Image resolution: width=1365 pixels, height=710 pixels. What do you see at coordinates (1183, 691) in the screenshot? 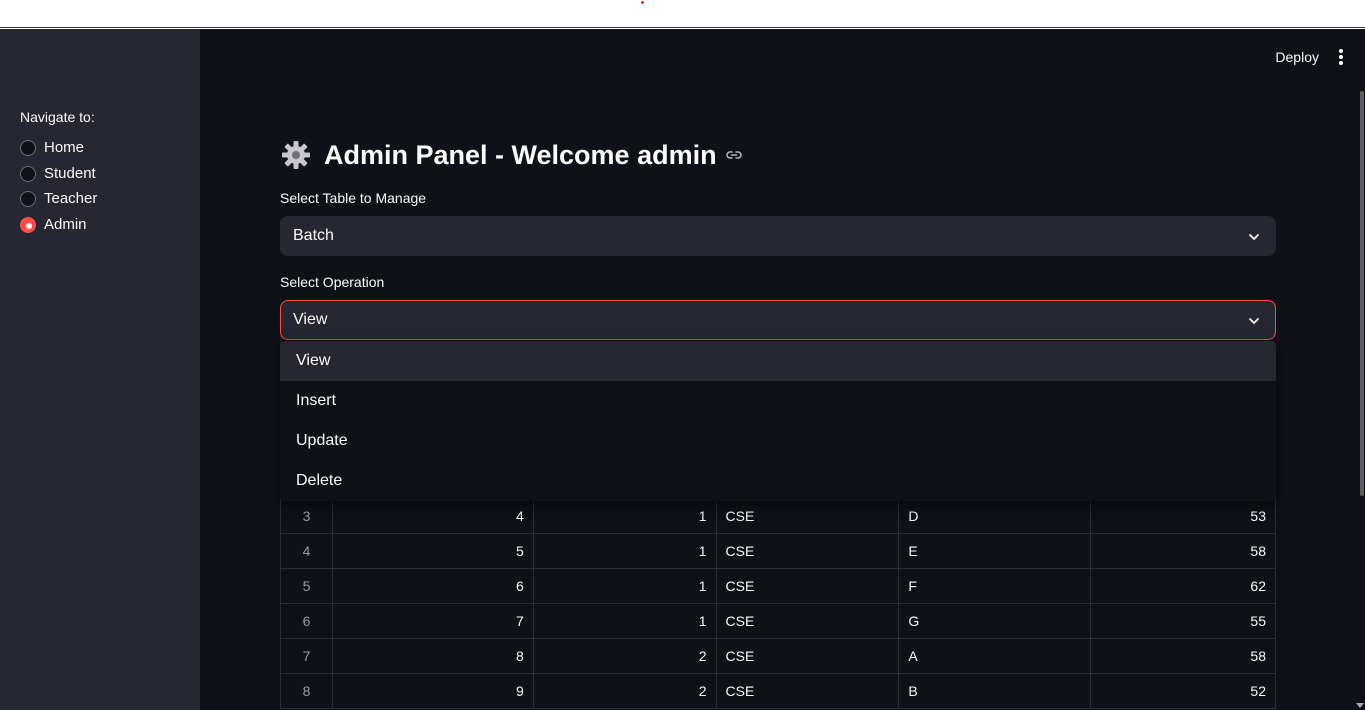
I see `table-cell: 52` at bounding box center [1183, 691].